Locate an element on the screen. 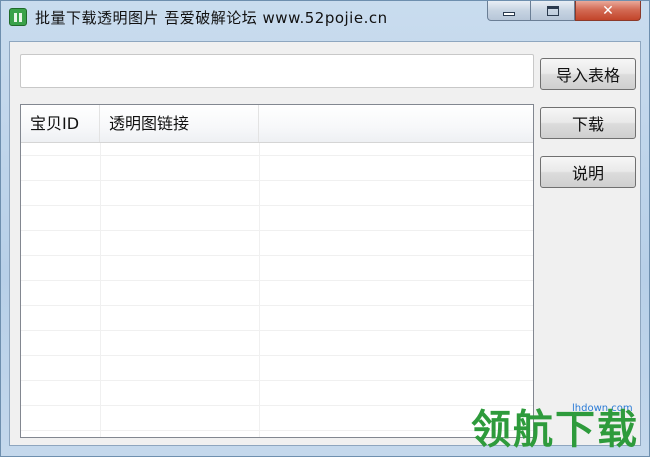  file-path-input is located at coordinates (277, 71).